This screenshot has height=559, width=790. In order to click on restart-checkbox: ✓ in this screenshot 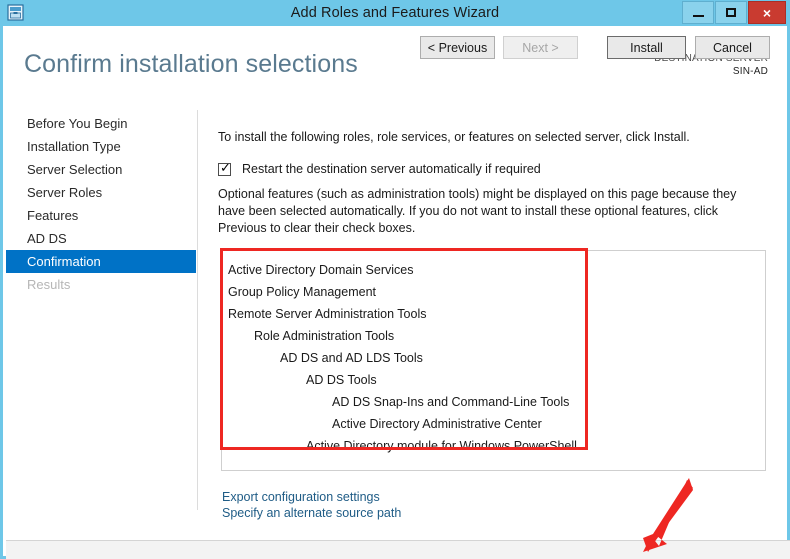, I will do `click(224, 167)`.